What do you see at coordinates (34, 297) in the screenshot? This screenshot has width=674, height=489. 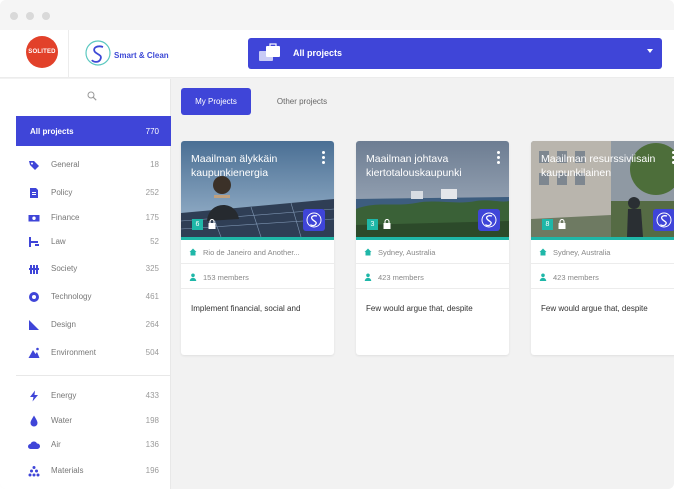 I see `chip-icon` at bounding box center [34, 297].